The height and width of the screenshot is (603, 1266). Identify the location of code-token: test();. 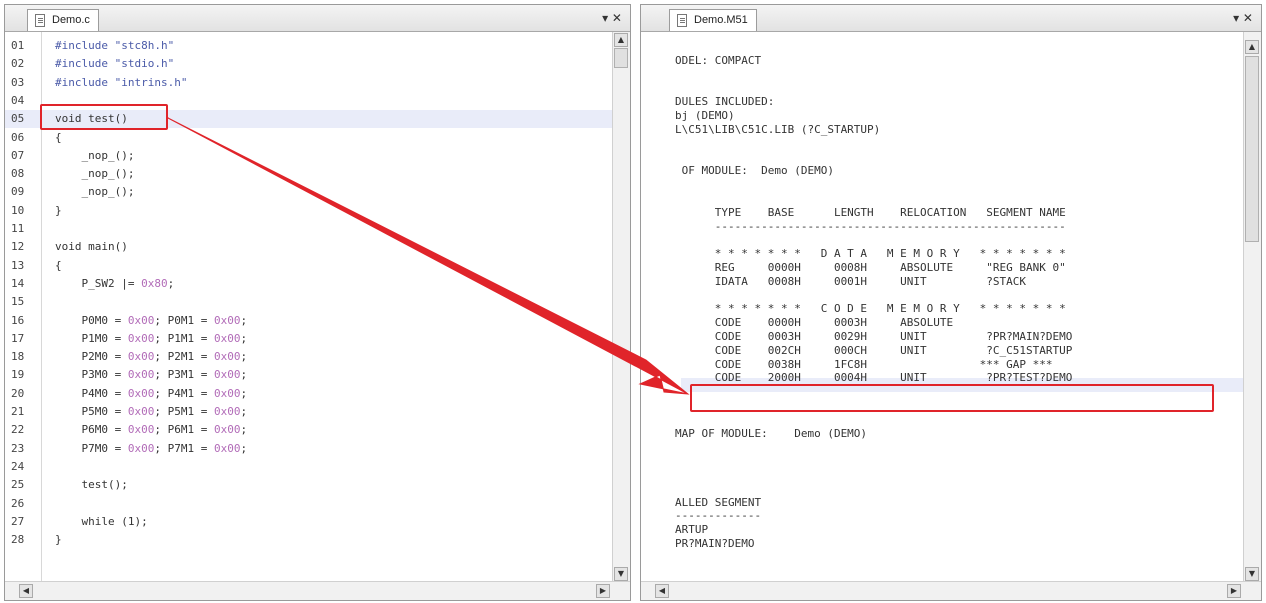
(91, 485).